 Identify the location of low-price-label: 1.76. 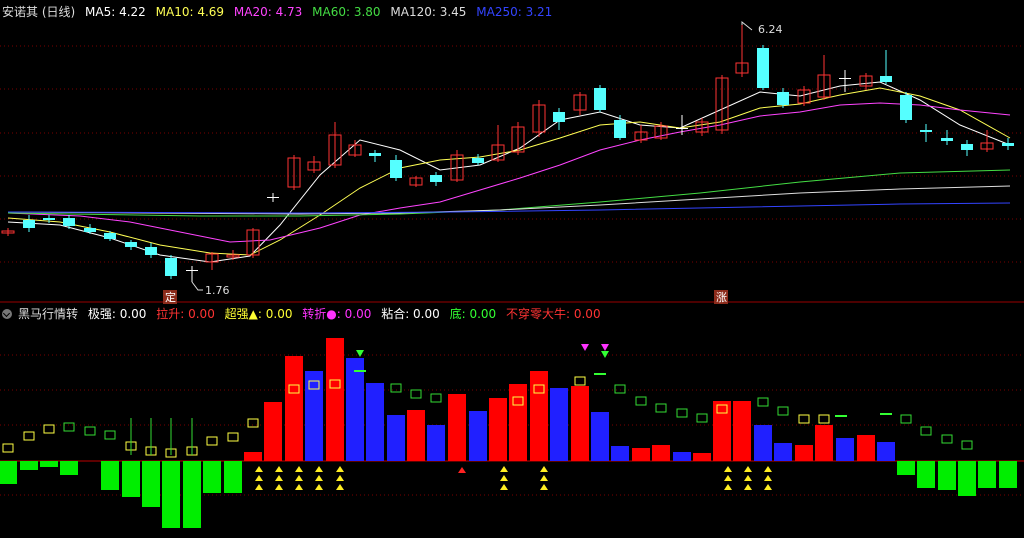
(217, 290).